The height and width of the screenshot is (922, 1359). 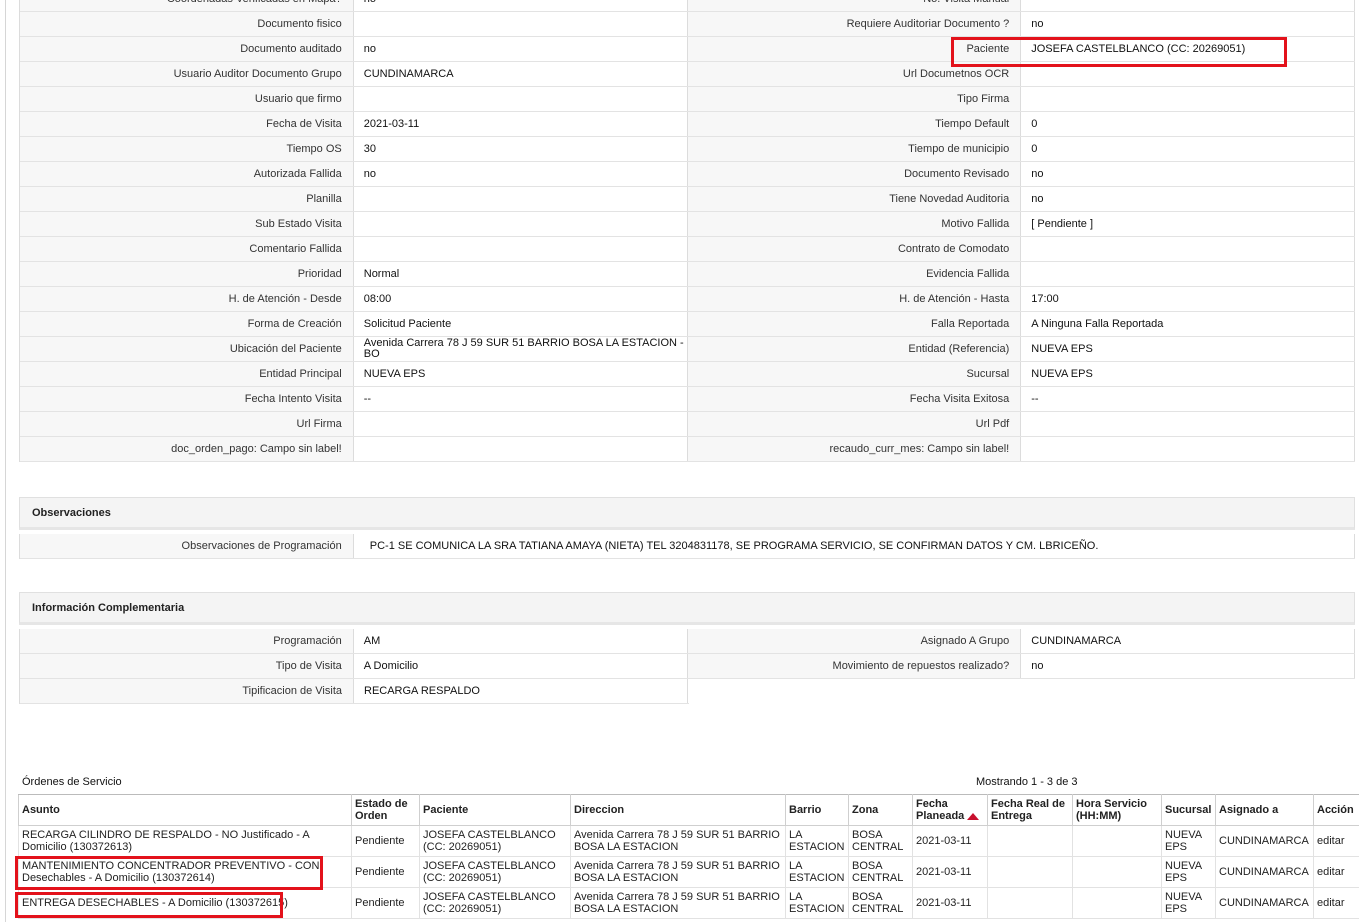 I want to click on col-fecha-planeada-label: Fecha Planeada, so click(x=940, y=810).